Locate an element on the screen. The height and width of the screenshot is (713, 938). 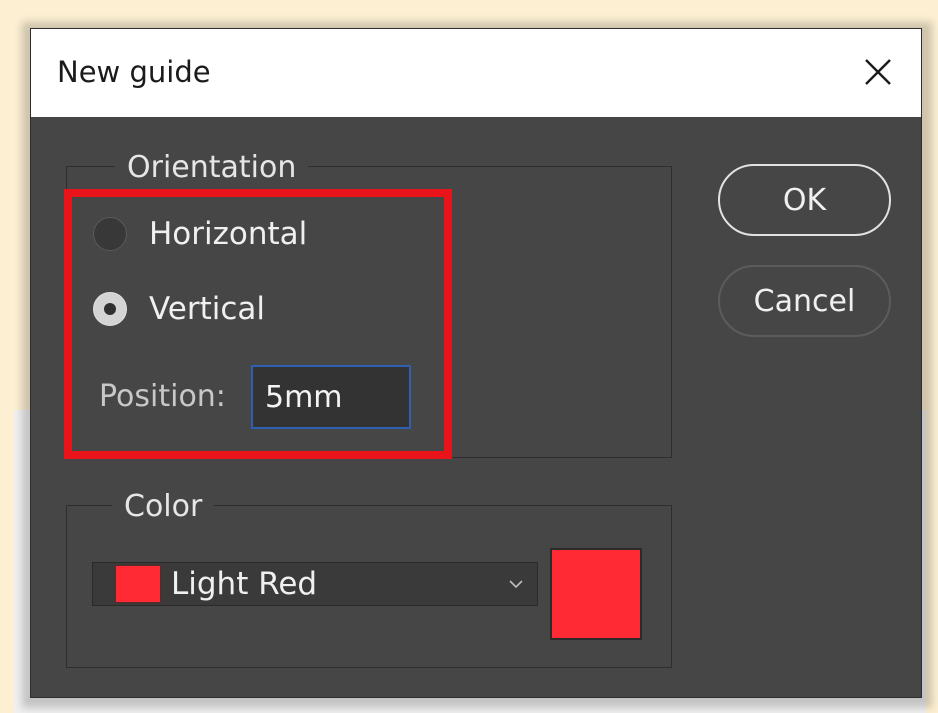
color-preview-swatch is located at coordinates (596, 594).